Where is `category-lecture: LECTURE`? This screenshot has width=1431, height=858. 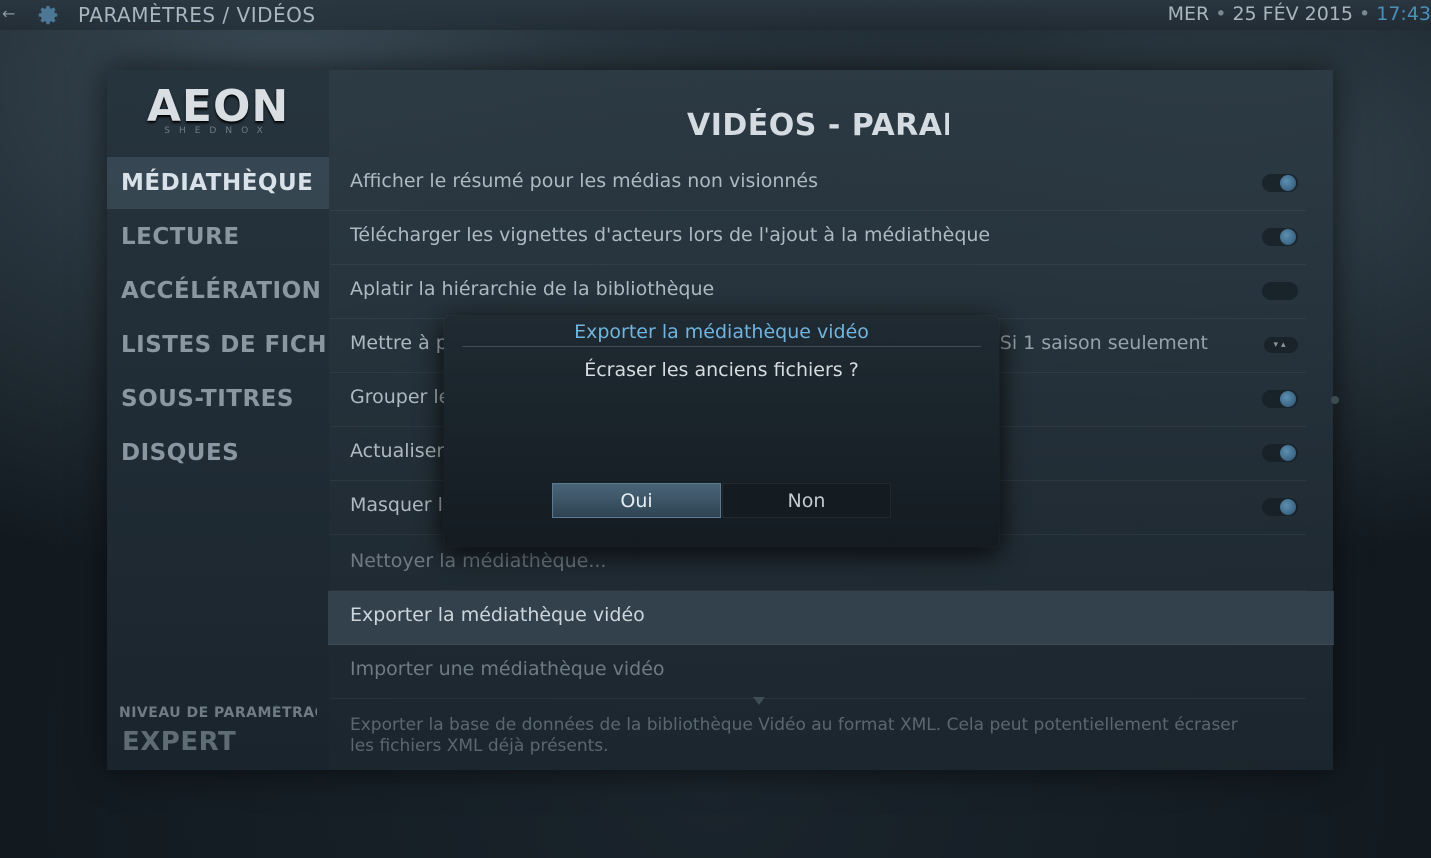 category-lecture: LECTURE is located at coordinates (218, 237).